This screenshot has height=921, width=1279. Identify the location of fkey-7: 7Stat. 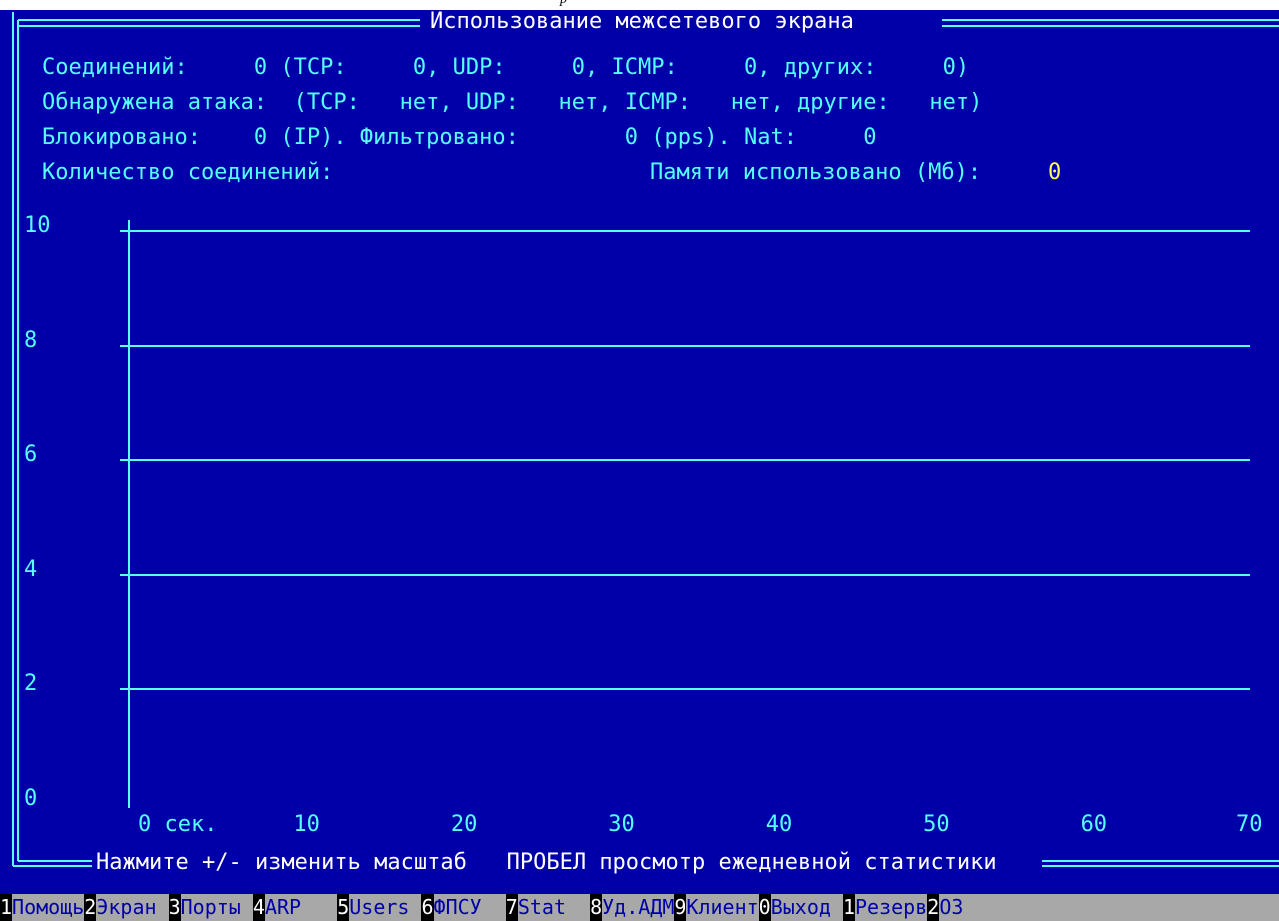
(548, 907).